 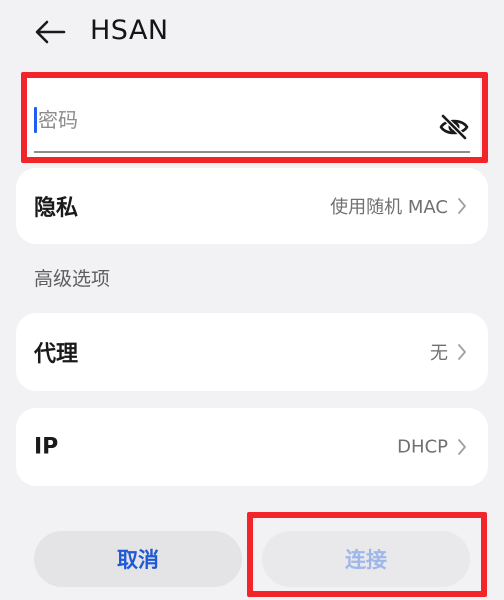 I want to click on proxy-label: 代理, so click(x=56, y=354).